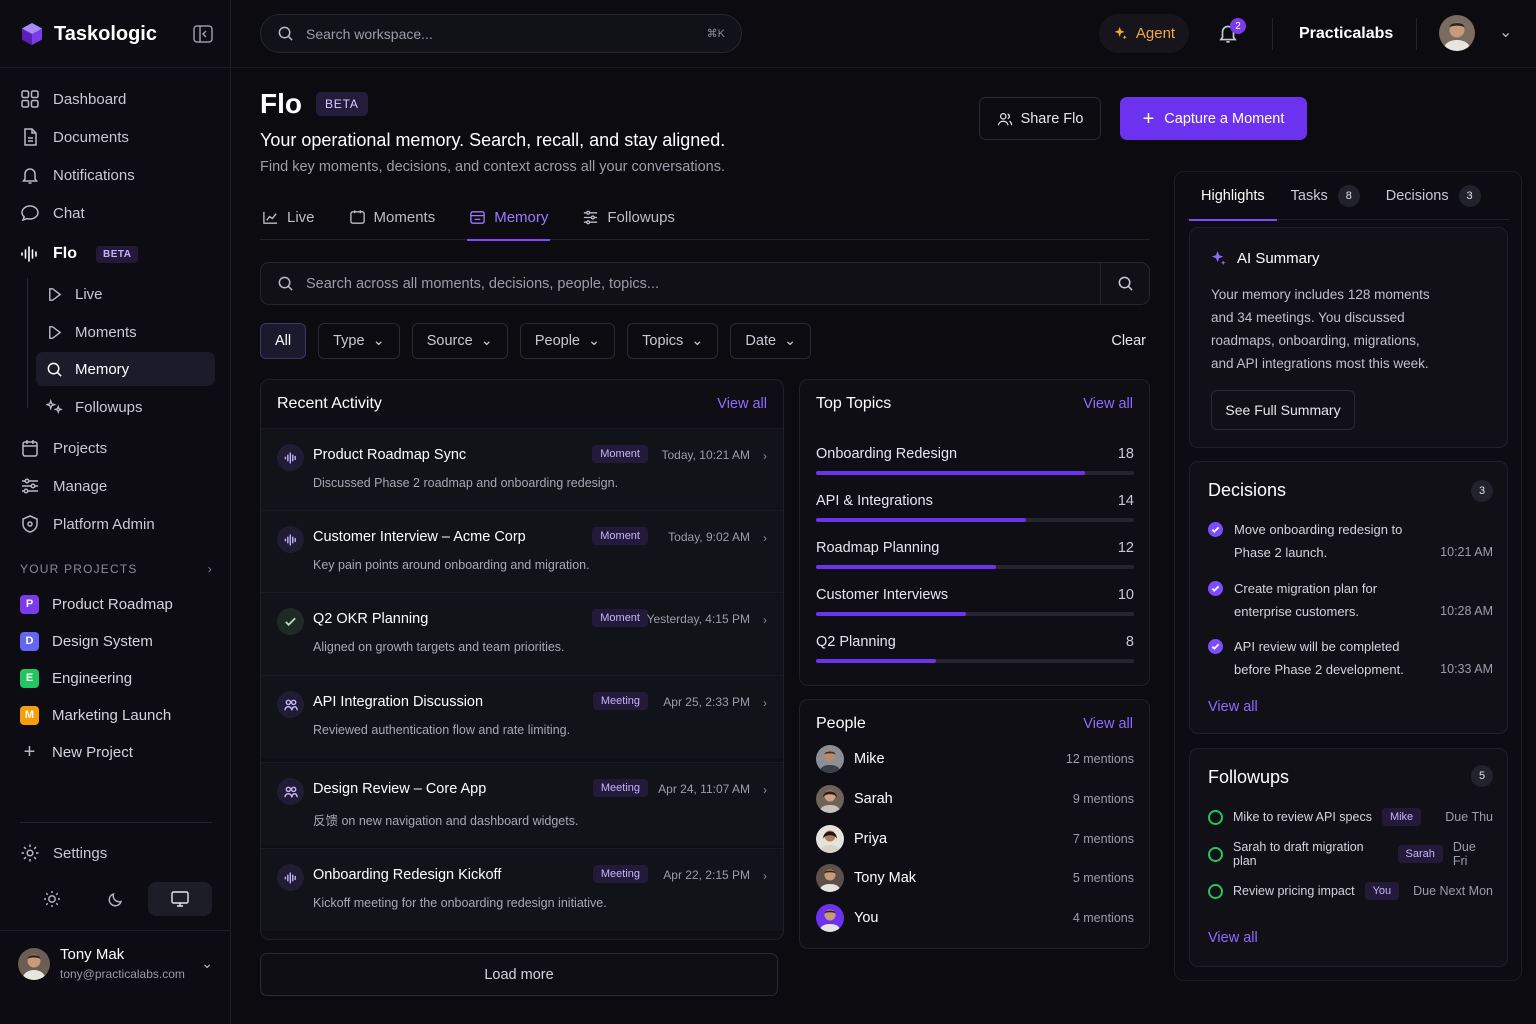  I want to click on followup-text: Mike to review API specs, so click(1302, 817).